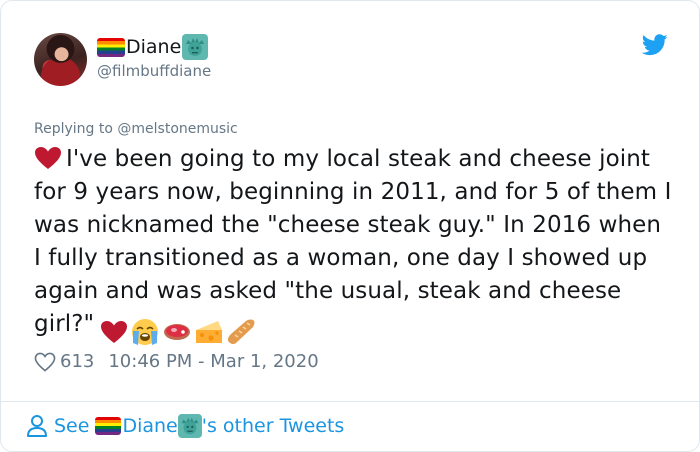 This screenshot has width=700, height=452. I want to click on display-name: Diane, so click(153, 47).